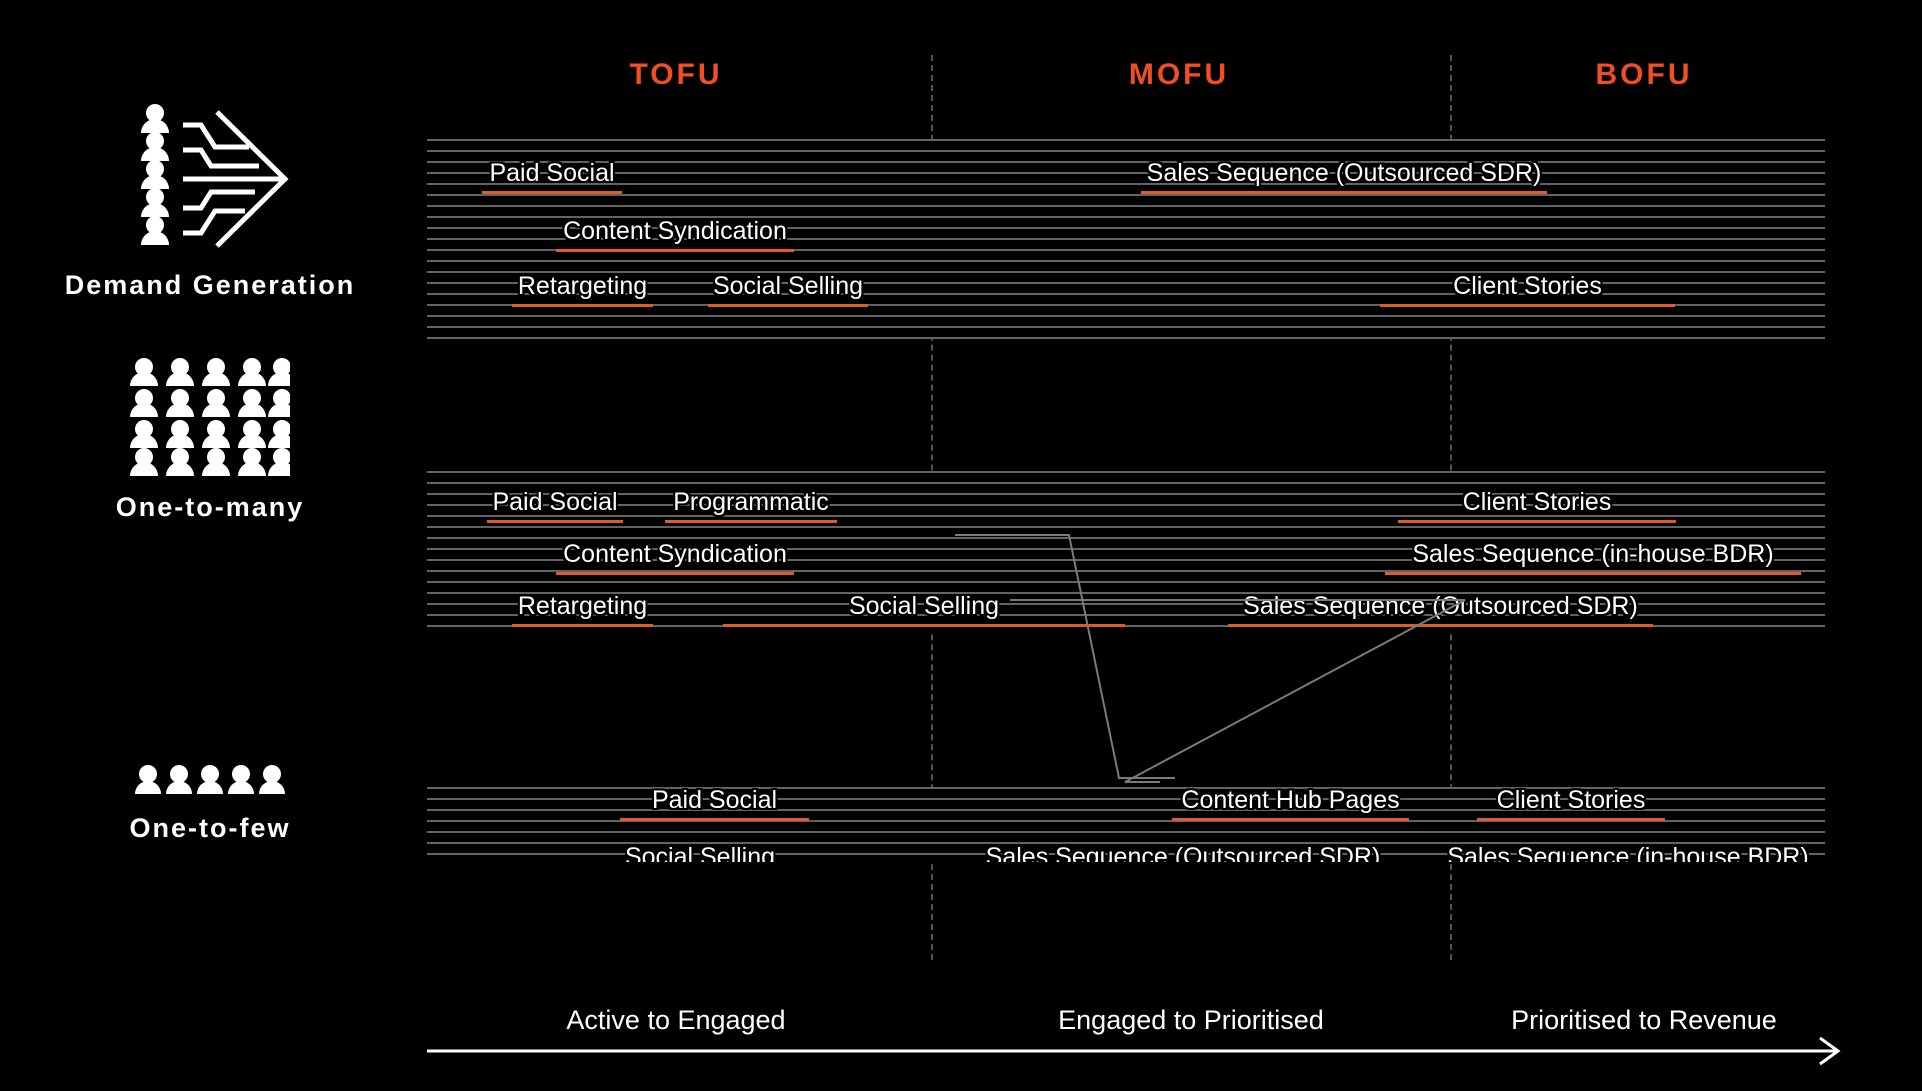  What do you see at coordinates (210, 804) in the screenshot?
I see `row-rail-one-to-few: One-to-few` at bounding box center [210, 804].